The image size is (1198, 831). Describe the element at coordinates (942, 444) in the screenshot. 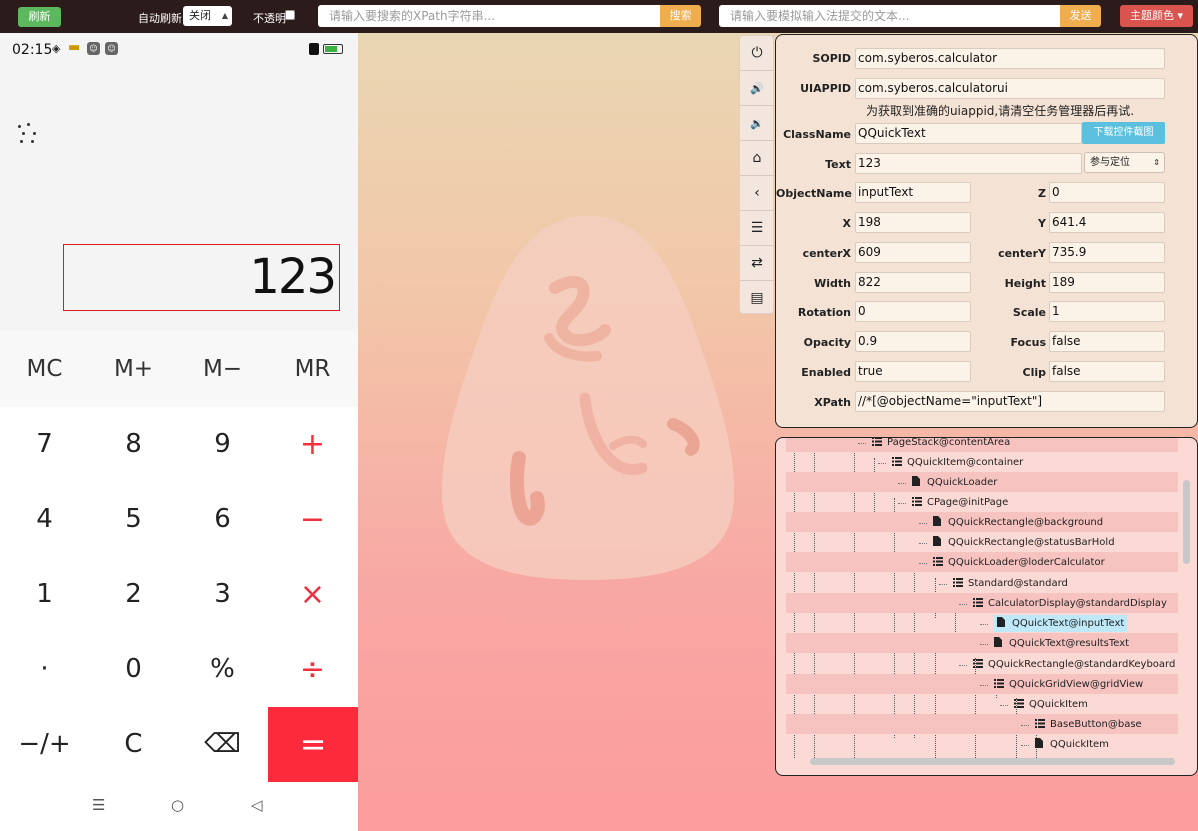

I see `tree-node: PageStack@contentArea` at that location.